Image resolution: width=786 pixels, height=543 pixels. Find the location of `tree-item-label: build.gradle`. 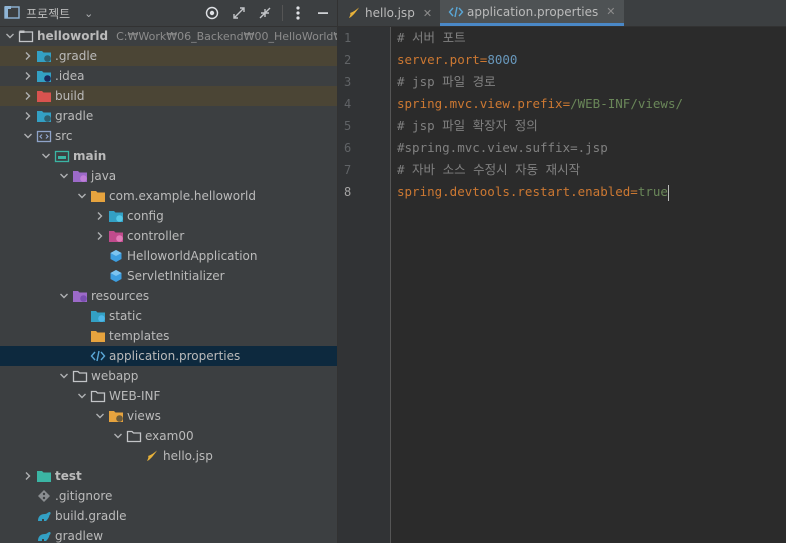

tree-item-label: build.gradle is located at coordinates (91, 516).